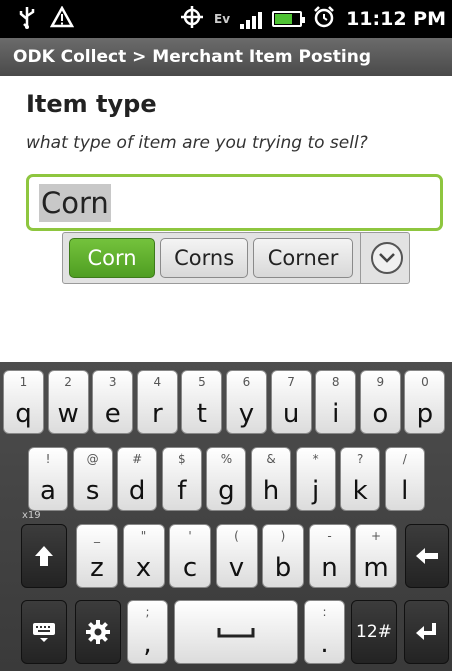 The height and width of the screenshot is (671, 452). I want to click on key-g: % g, so click(226, 479).